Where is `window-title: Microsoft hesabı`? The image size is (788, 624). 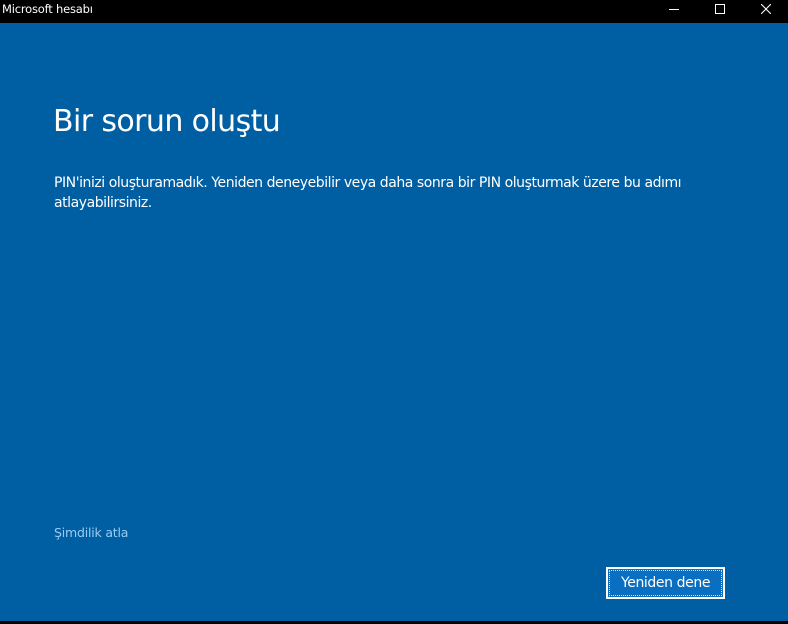 window-title: Microsoft hesabı is located at coordinates (47, 9).